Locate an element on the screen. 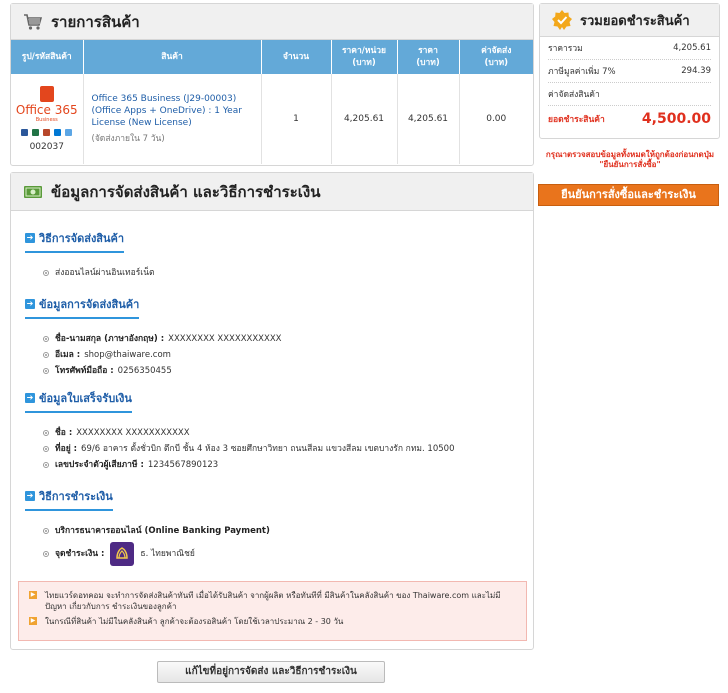 This screenshot has width=728, height=693. list-item: โทรศัพท์มือถือ : 0256350455 is located at coordinates (162, 371).